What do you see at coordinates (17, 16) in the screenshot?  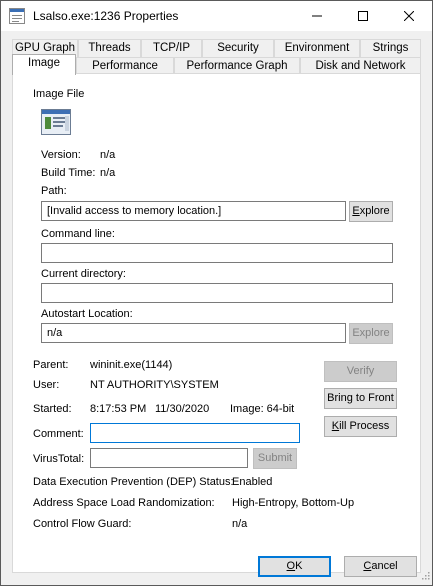 I see `process-explorer-icon` at bounding box center [17, 16].